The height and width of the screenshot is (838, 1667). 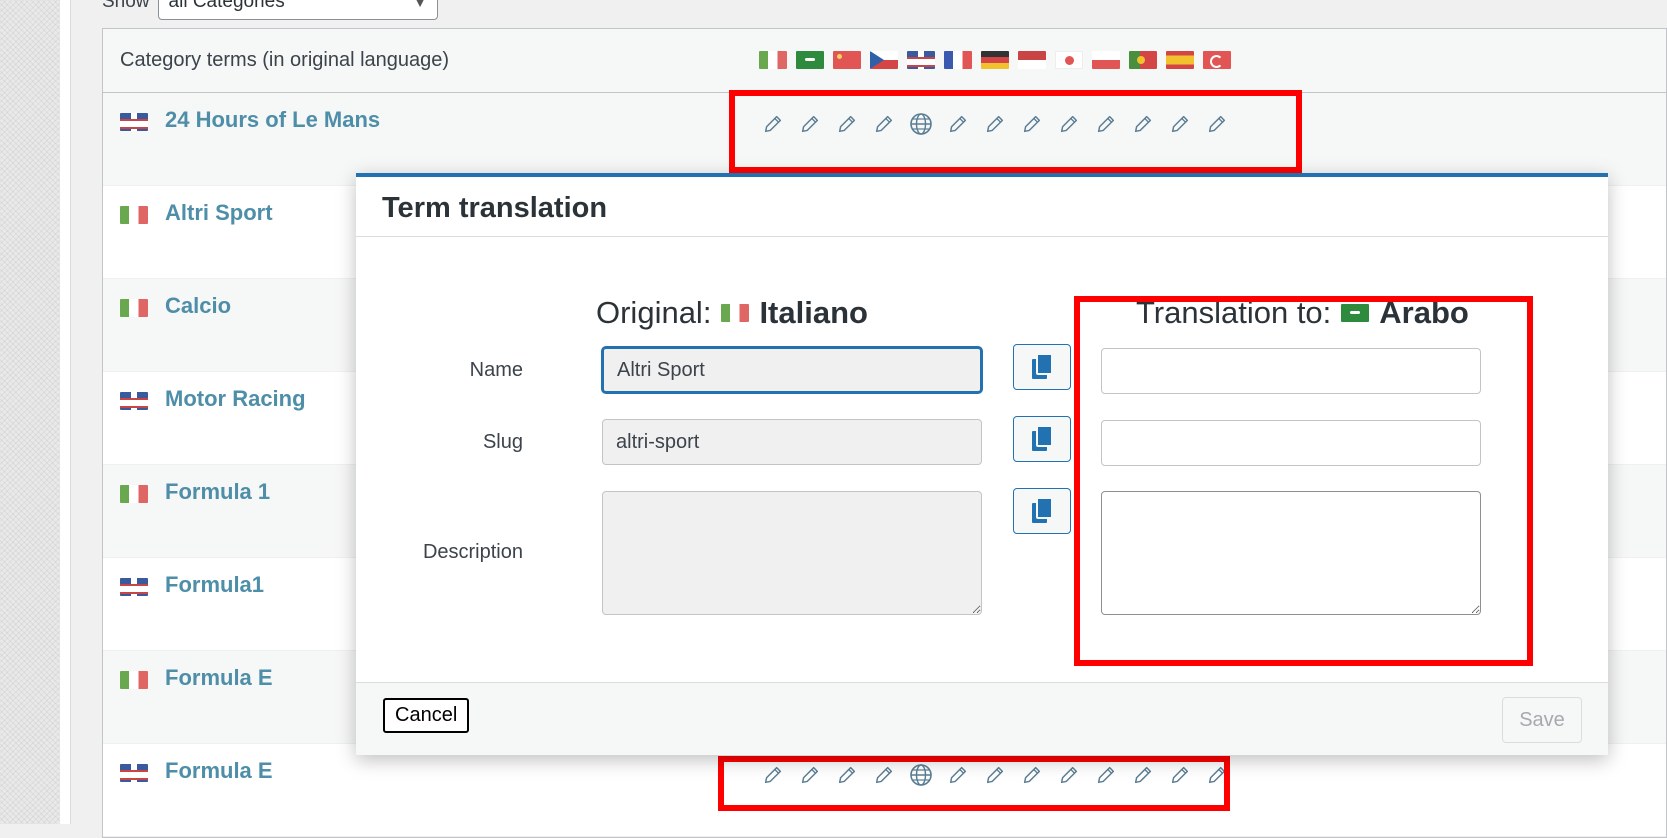 I want to click on japanese-flag-icon, so click(x=1069, y=60).